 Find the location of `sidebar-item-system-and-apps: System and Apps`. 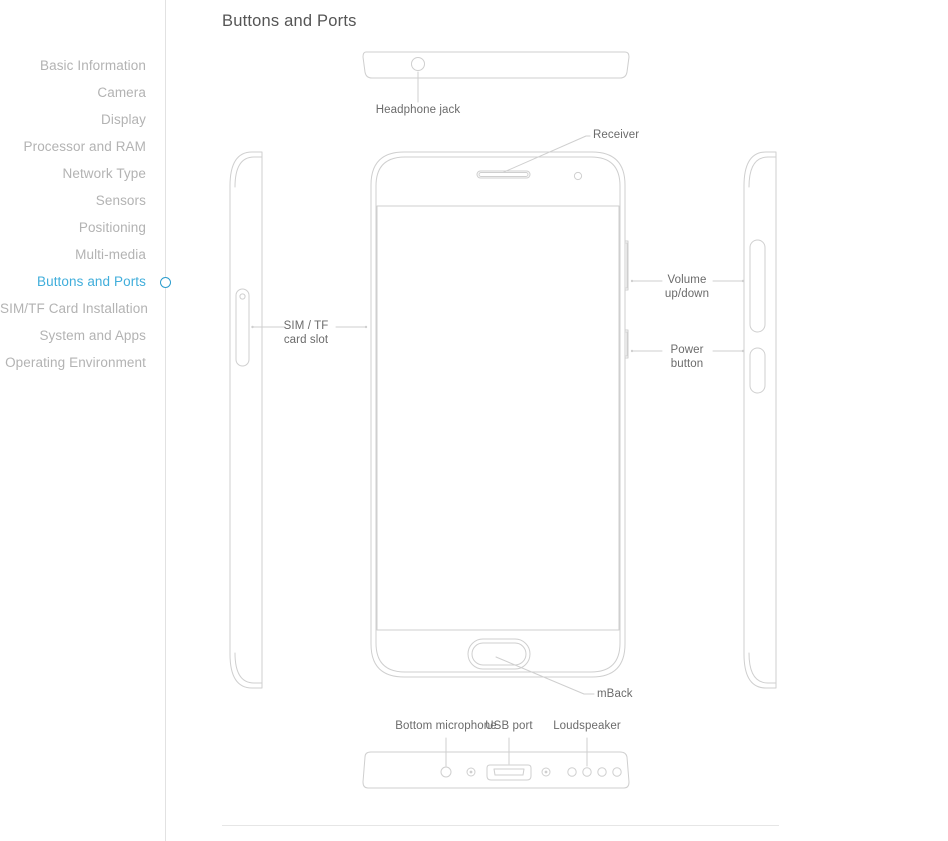

sidebar-item-system-and-apps: System and Apps is located at coordinates (73, 335).